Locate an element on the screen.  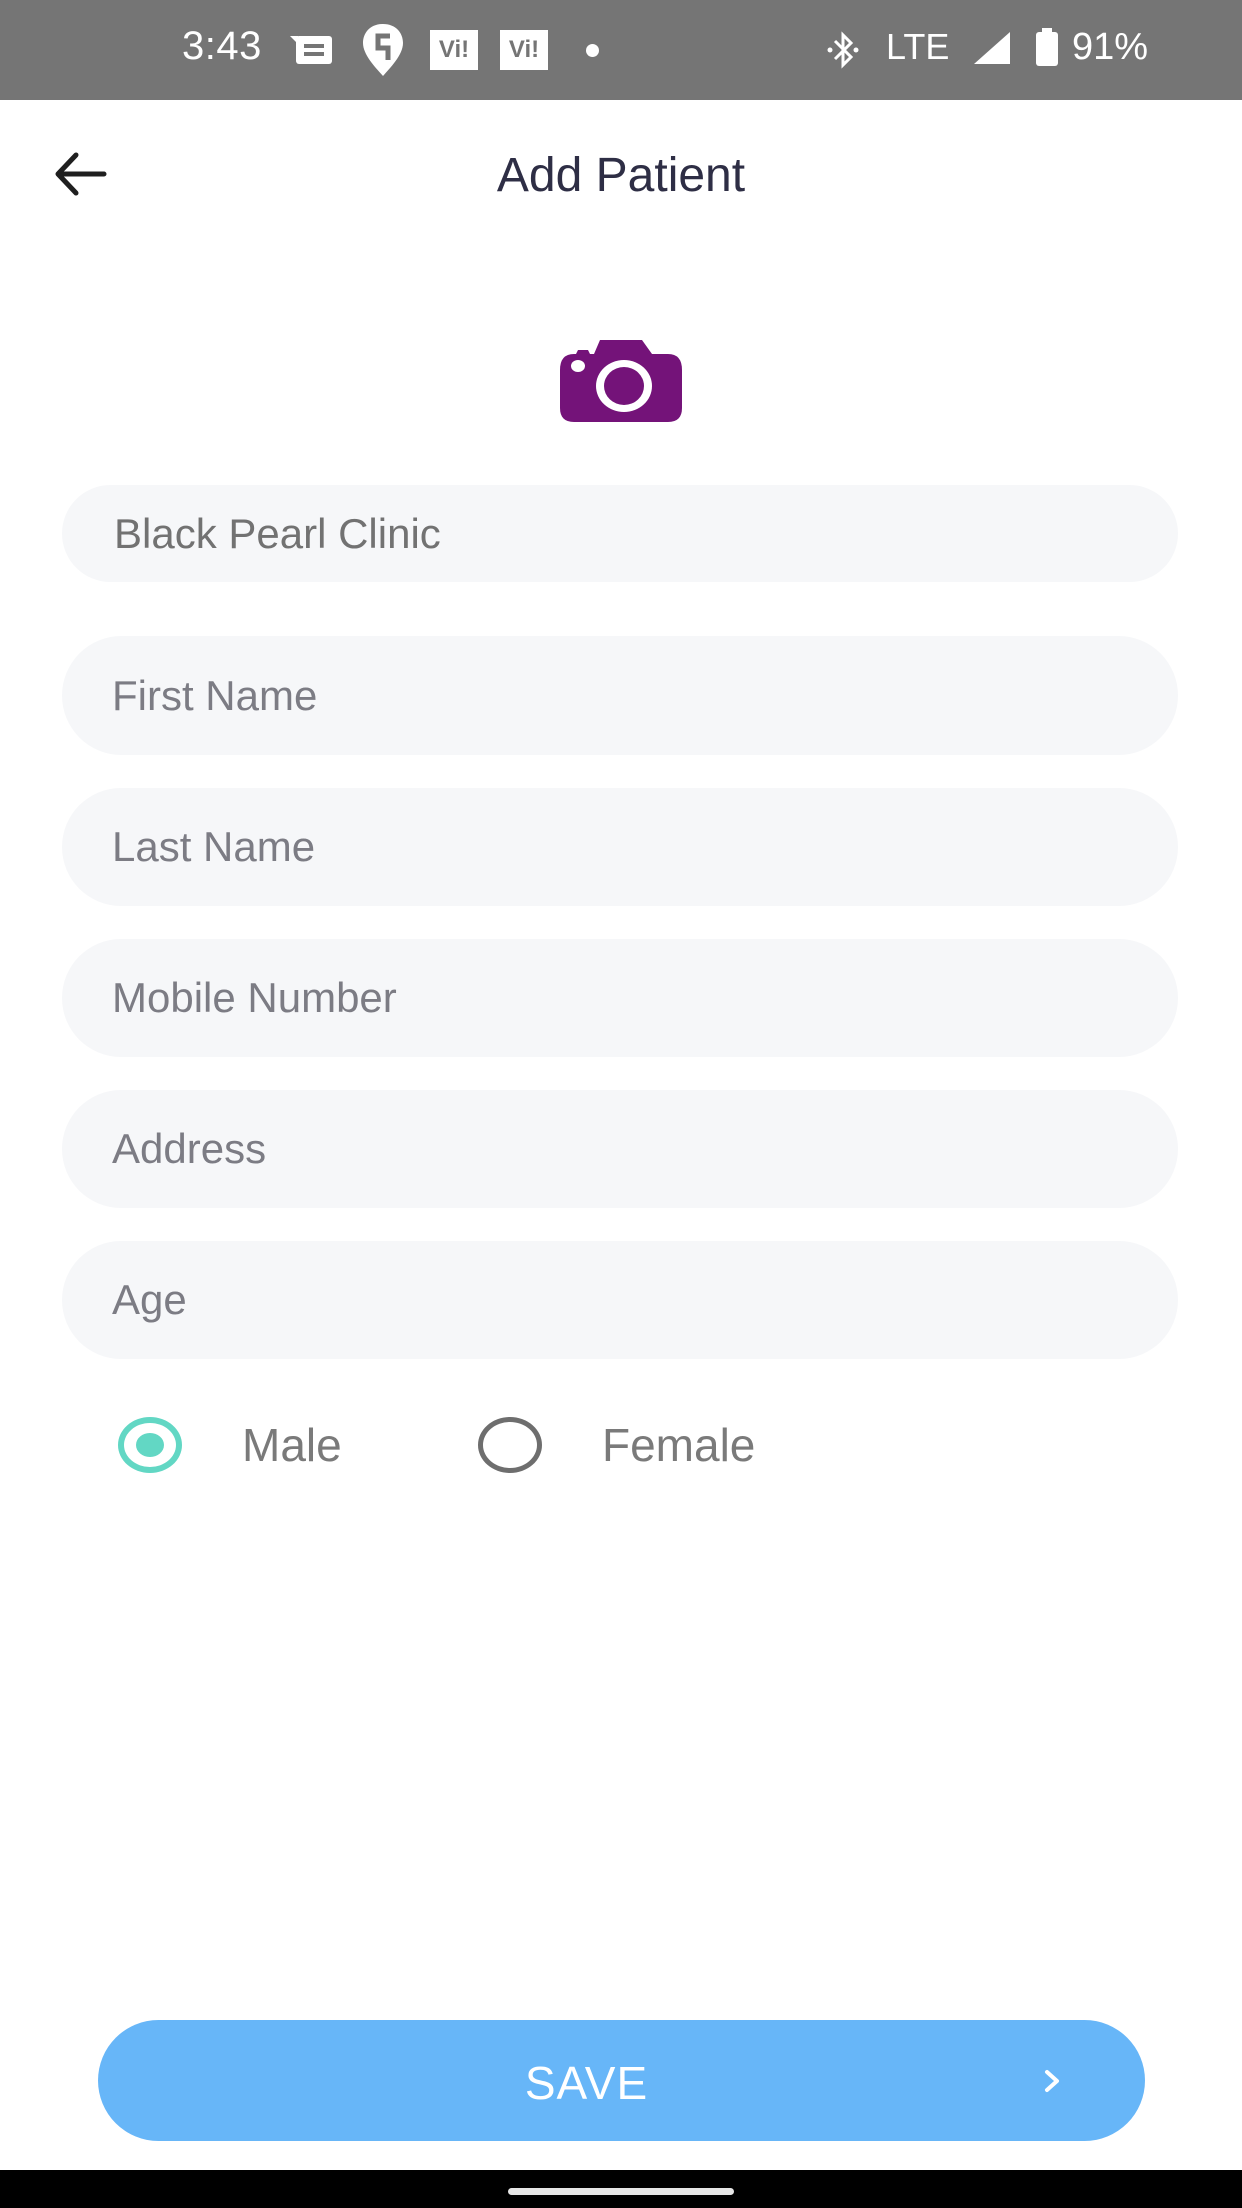
gender-radio-group: Male Female is located at coordinates (621, 1445).